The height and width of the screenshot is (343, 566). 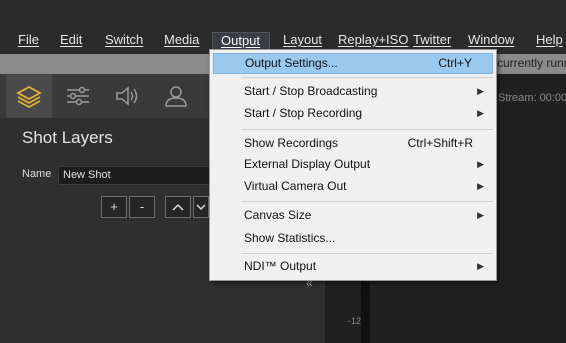 What do you see at coordinates (353, 215) in the screenshot?
I see `menu-item-canvas-size: Canvas Size ▶` at bounding box center [353, 215].